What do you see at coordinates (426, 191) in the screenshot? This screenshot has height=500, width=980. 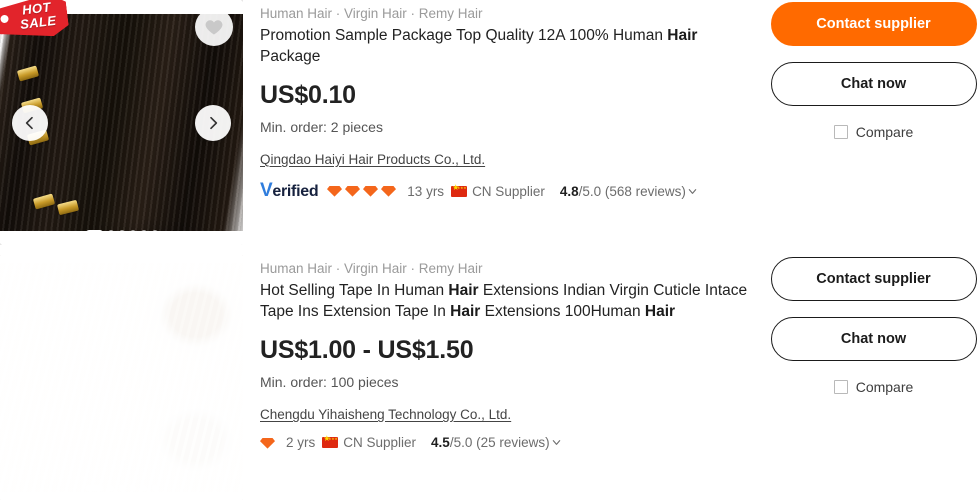 I see `supplier-years: 13 yrs` at bounding box center [426, 191].